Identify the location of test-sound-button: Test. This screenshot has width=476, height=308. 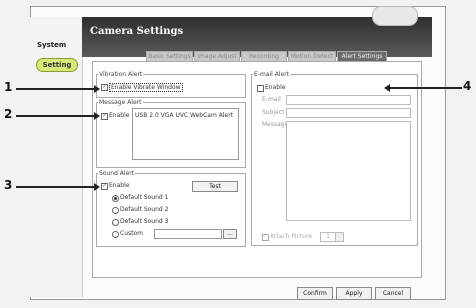
(215, 186).